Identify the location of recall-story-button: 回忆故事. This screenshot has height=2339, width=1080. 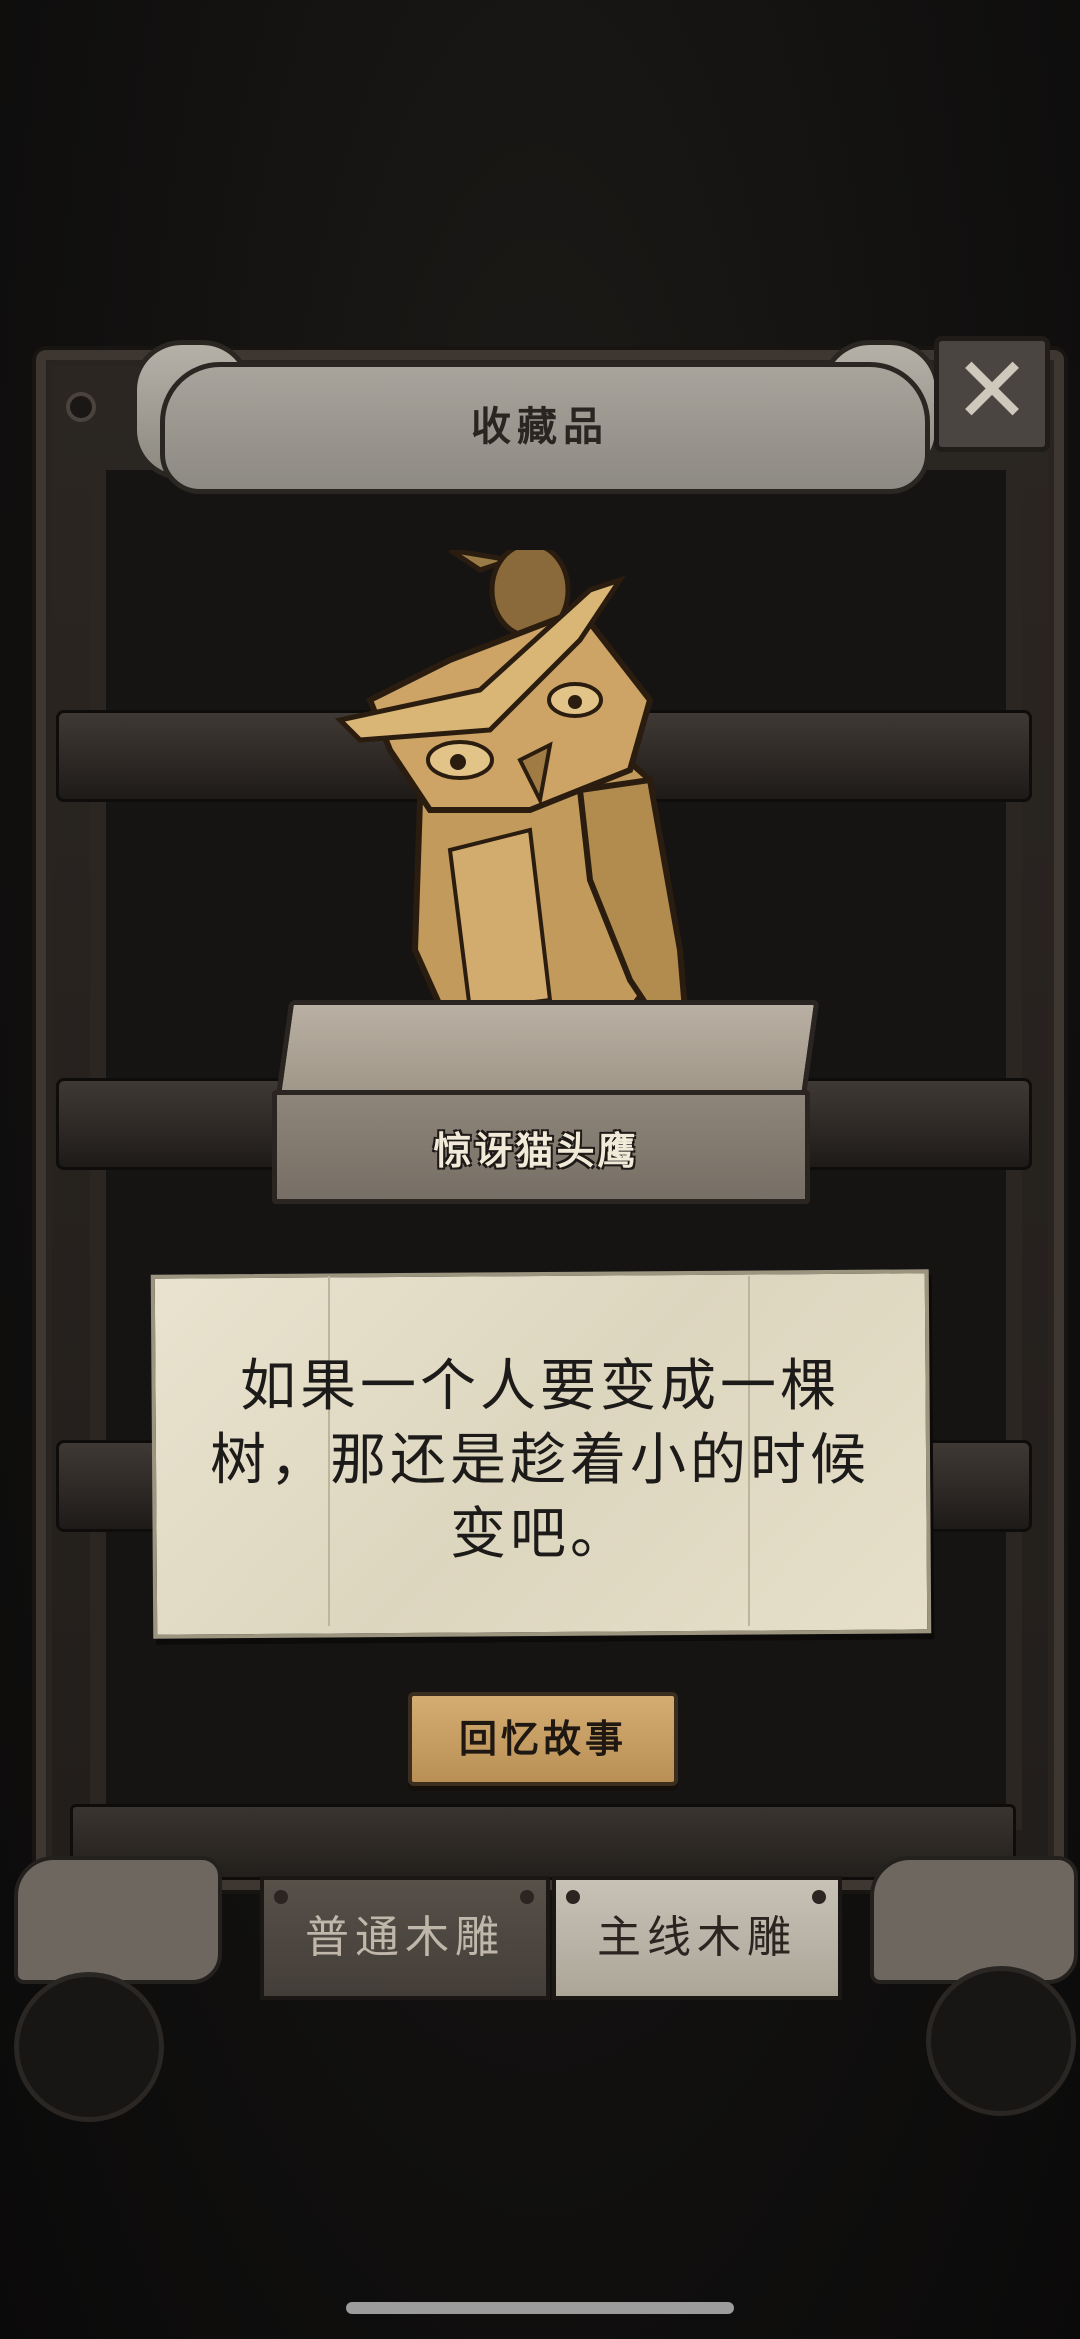
(543, 1739).